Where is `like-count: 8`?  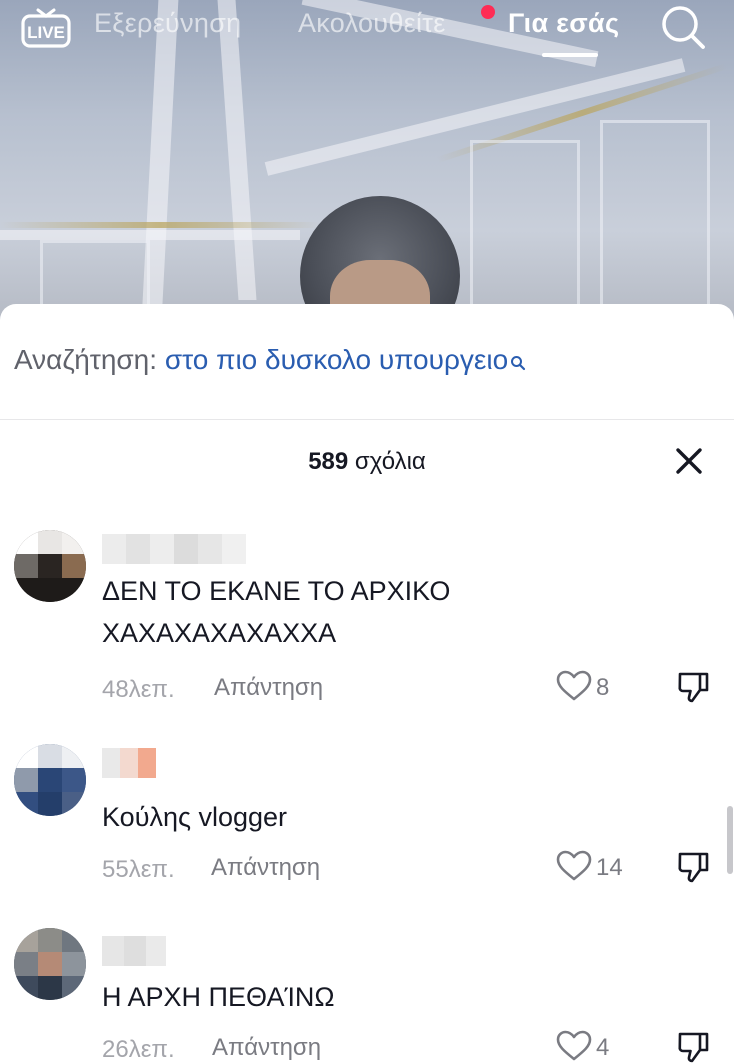
like-count: 8 is located at coordinates (603, 687).